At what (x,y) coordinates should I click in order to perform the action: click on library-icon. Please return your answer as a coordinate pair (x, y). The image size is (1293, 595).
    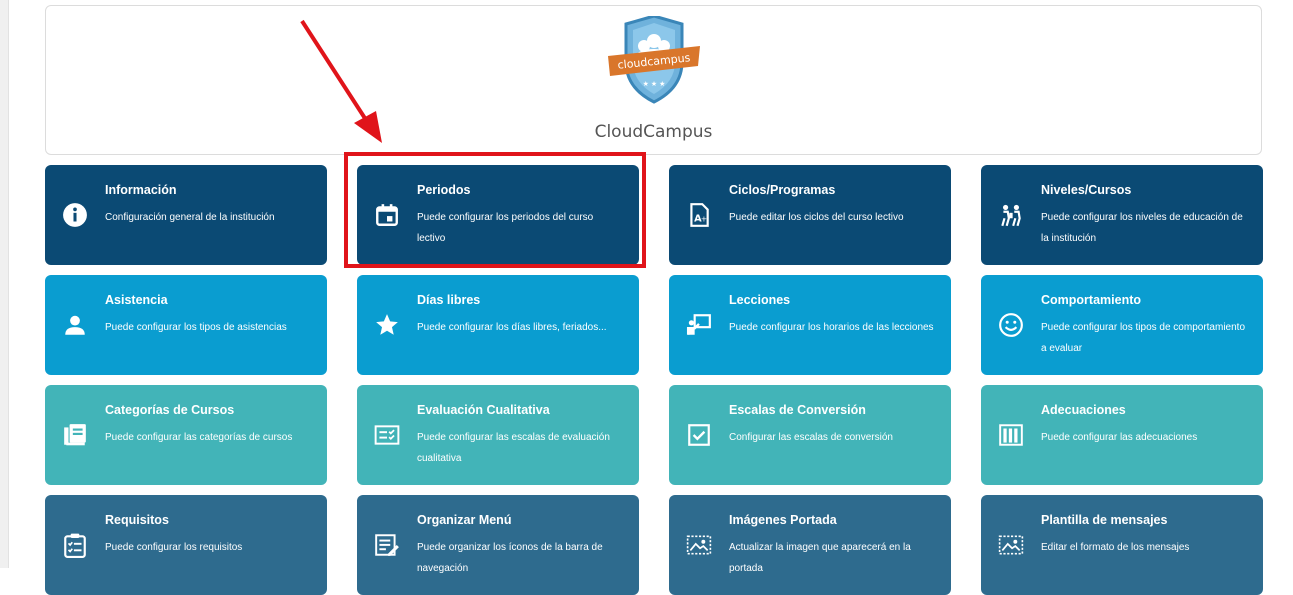
    Looking at the image, I should click on (75, 435).